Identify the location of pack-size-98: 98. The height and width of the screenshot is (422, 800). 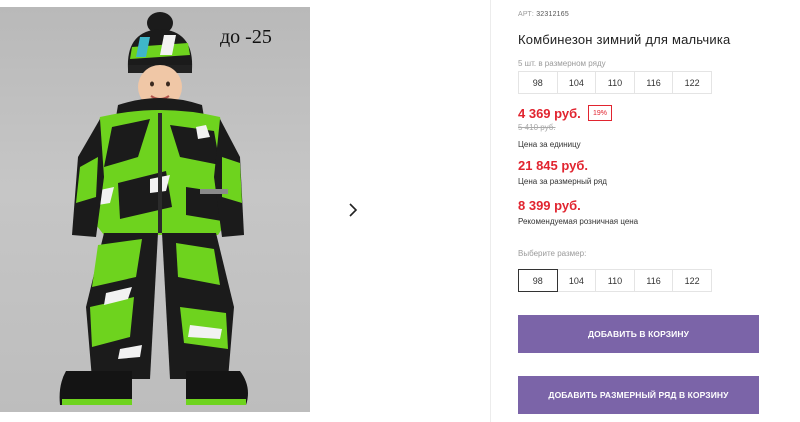
(538, 82).